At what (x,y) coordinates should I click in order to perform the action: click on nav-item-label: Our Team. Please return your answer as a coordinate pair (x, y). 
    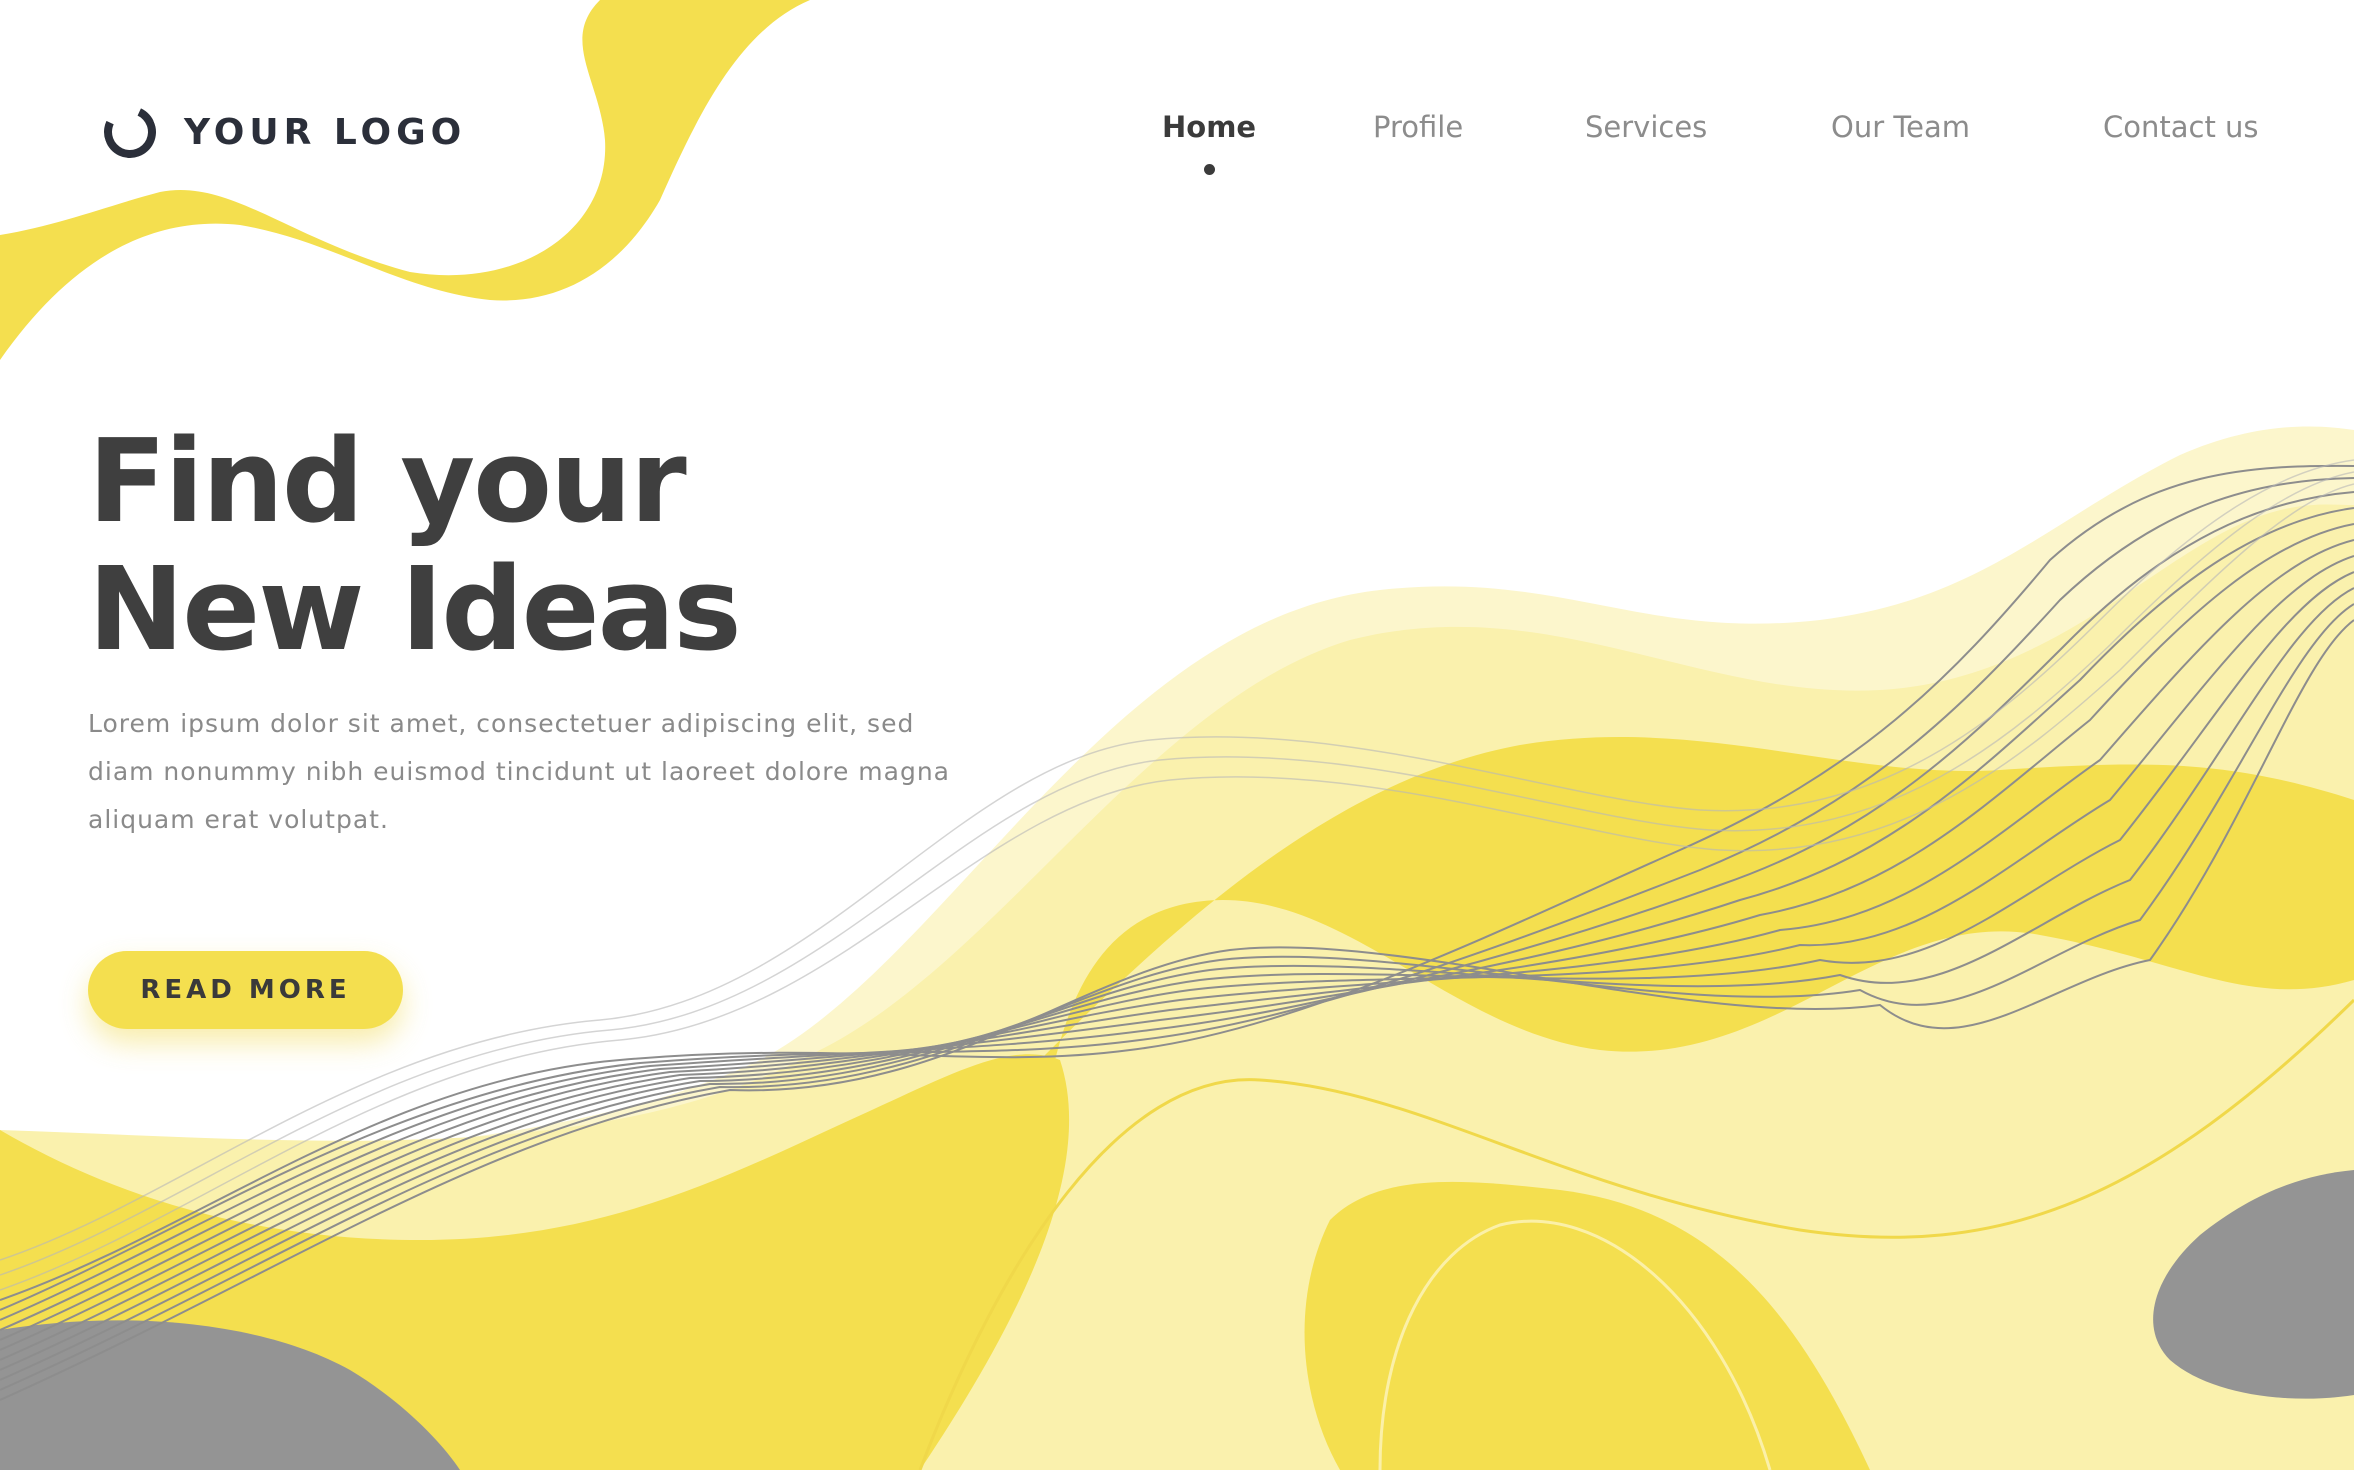
    Looking at the image, I should click on (1900, 127).